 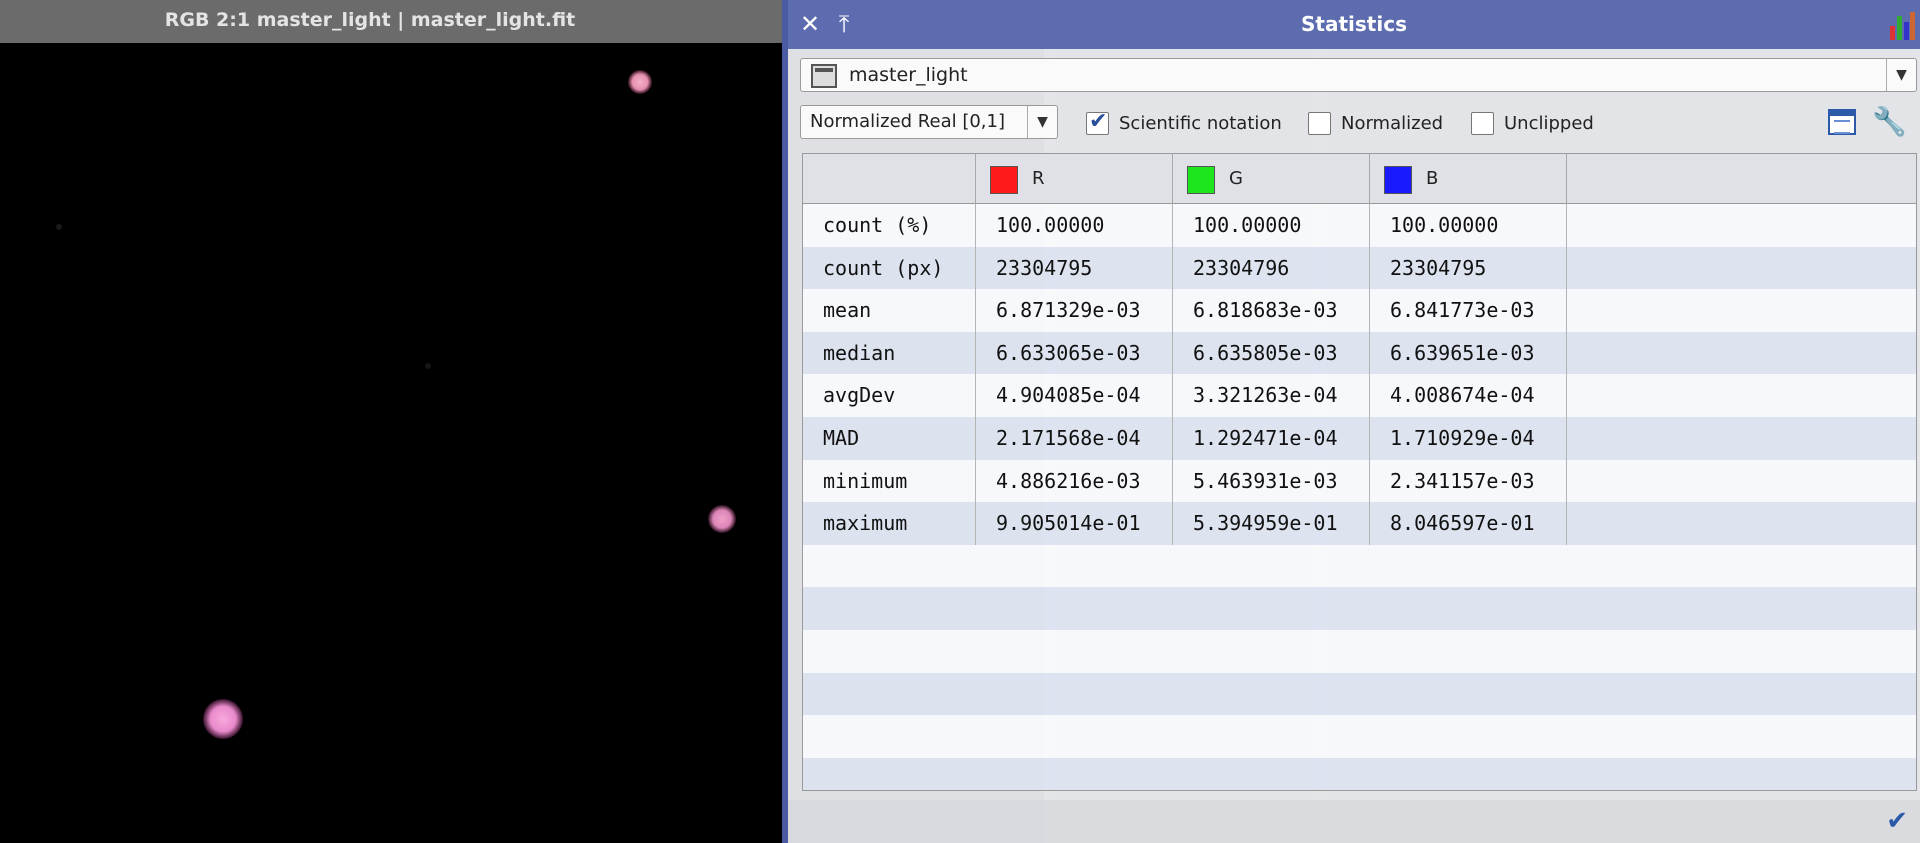 I want to click on channel-label: B, so click(x=1432, y=178).